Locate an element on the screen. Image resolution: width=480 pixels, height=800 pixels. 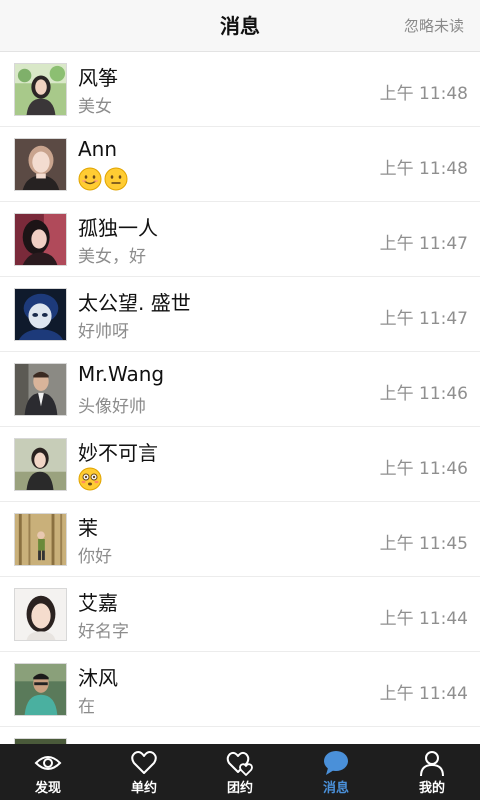
message-preview: 美女，好 is located at coordinates (112, 257).